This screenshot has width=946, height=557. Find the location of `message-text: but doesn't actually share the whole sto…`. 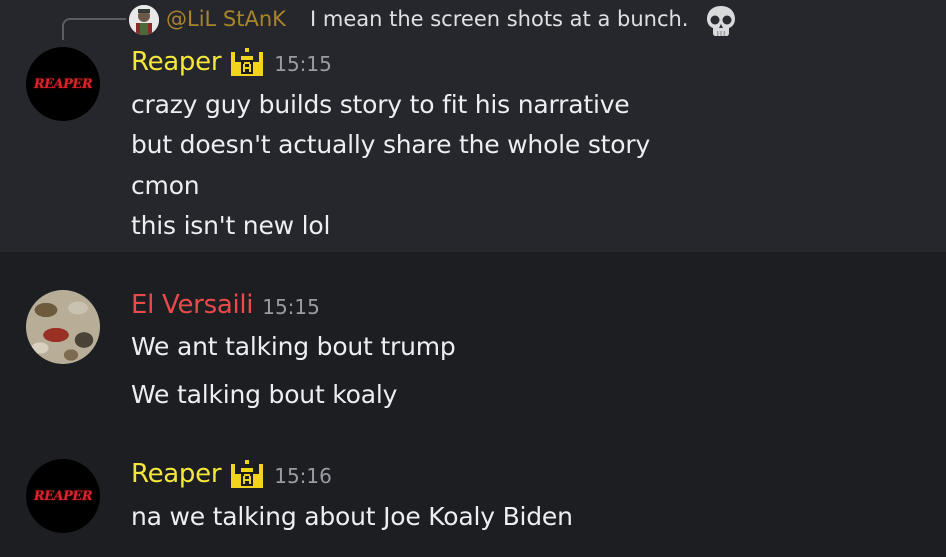

message-text: but doesn't actually share the whole sto… is located at coordinates (391, 144).